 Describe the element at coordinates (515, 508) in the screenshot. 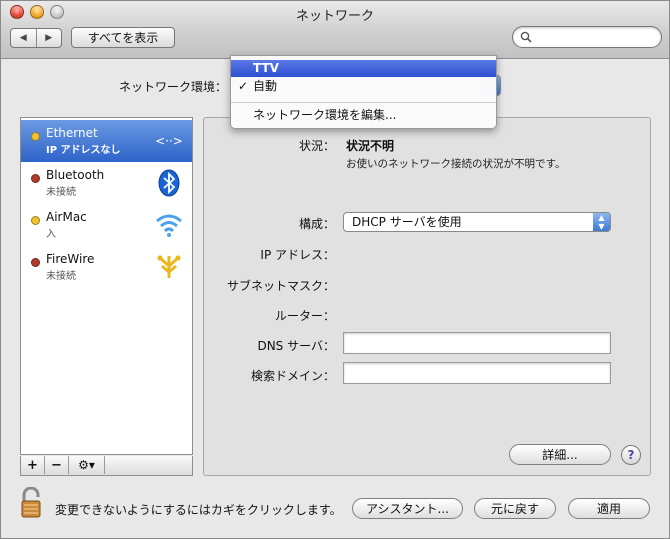

I see `revert-button: 元に戻す` at that location.